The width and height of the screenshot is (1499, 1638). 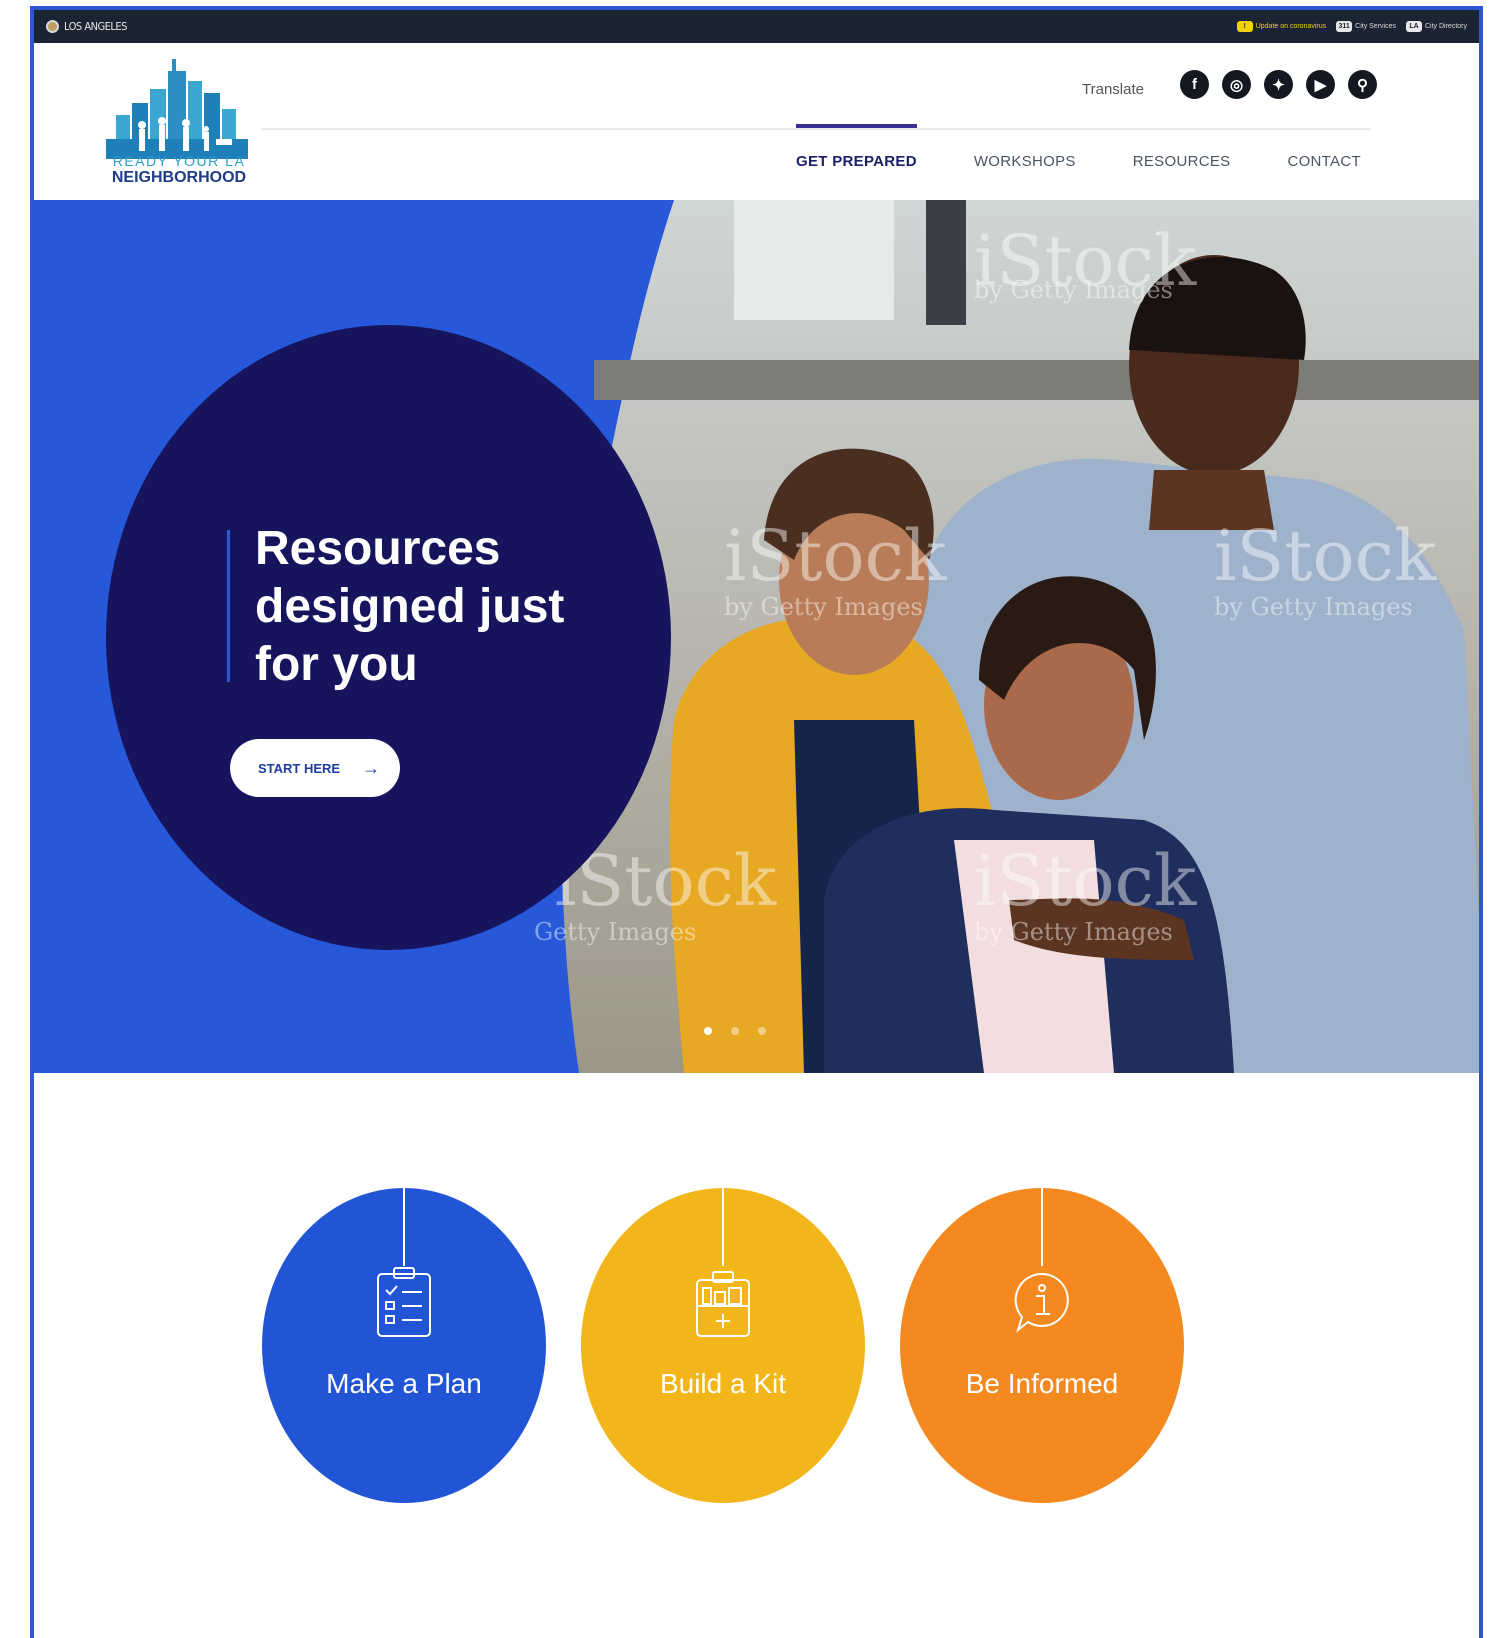 I want to click on build-a-kit-card: Build a Kit, so click(x=723, y=1345).